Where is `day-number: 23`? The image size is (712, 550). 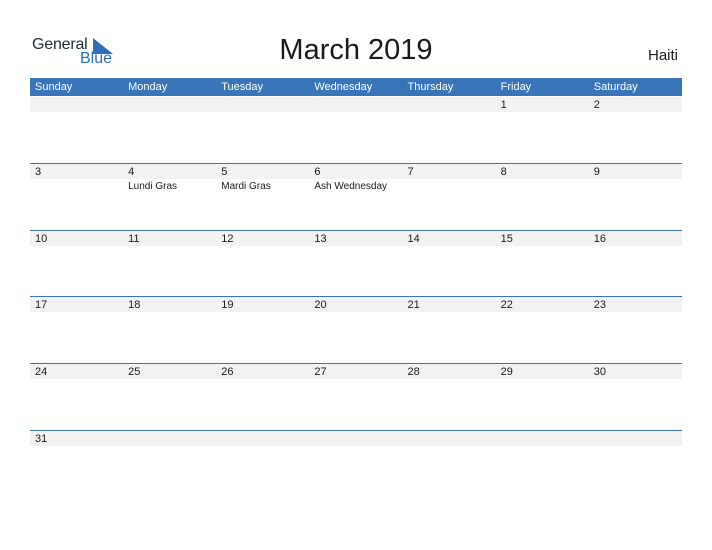 day-number: 23 is located at coordinates (599, 305).